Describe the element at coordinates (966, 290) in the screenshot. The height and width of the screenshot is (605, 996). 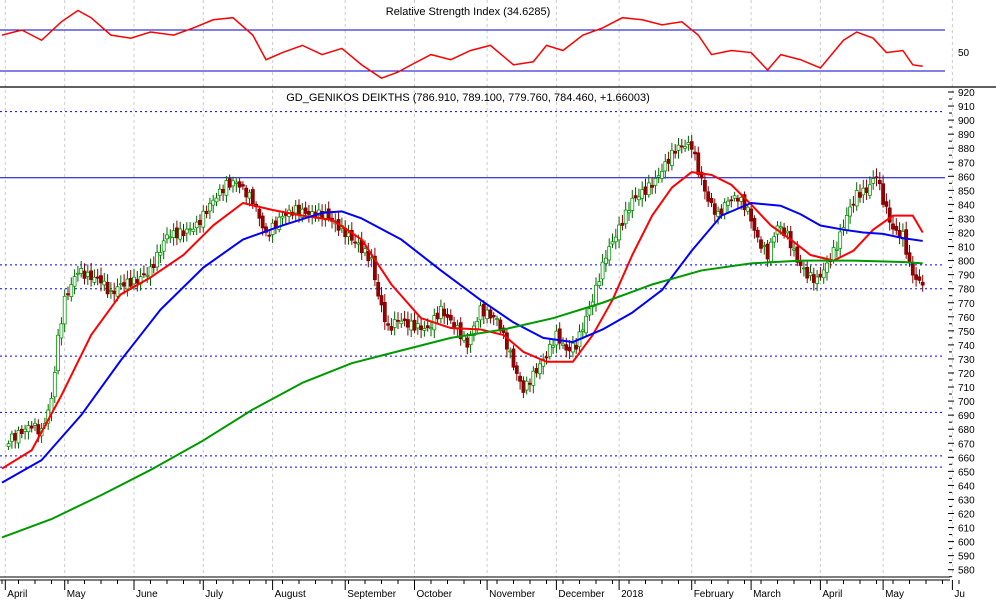
I see `y-tick-label: 780` at that location.